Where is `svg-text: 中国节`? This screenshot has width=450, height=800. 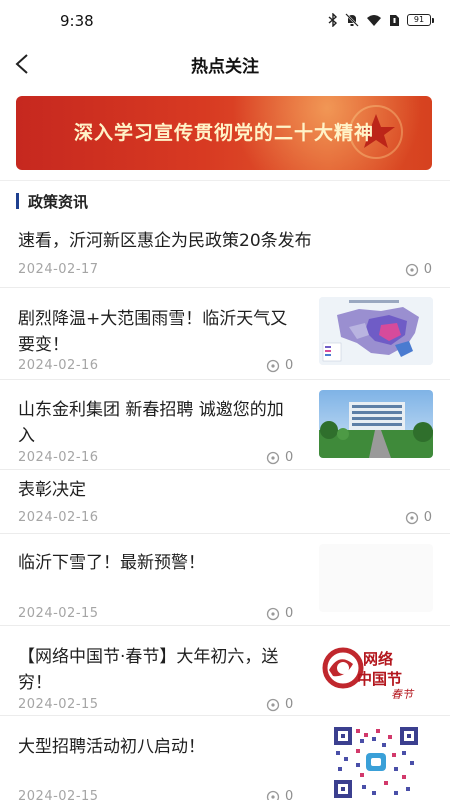 svg-text: 中国节 is located at coordinates (379, 679).